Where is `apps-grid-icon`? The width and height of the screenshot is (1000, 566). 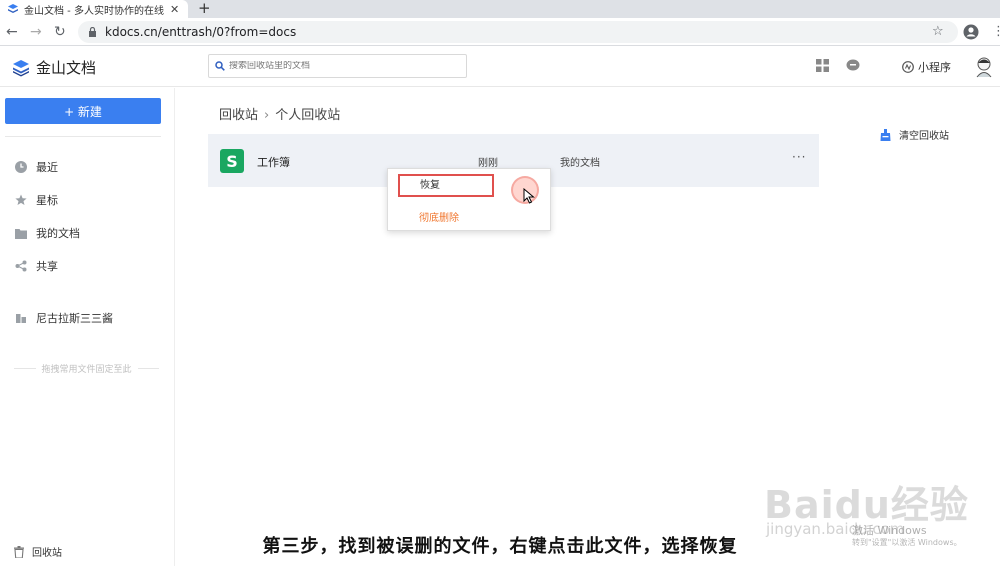 apps-grid-icon is located at coordinates (822, 65).